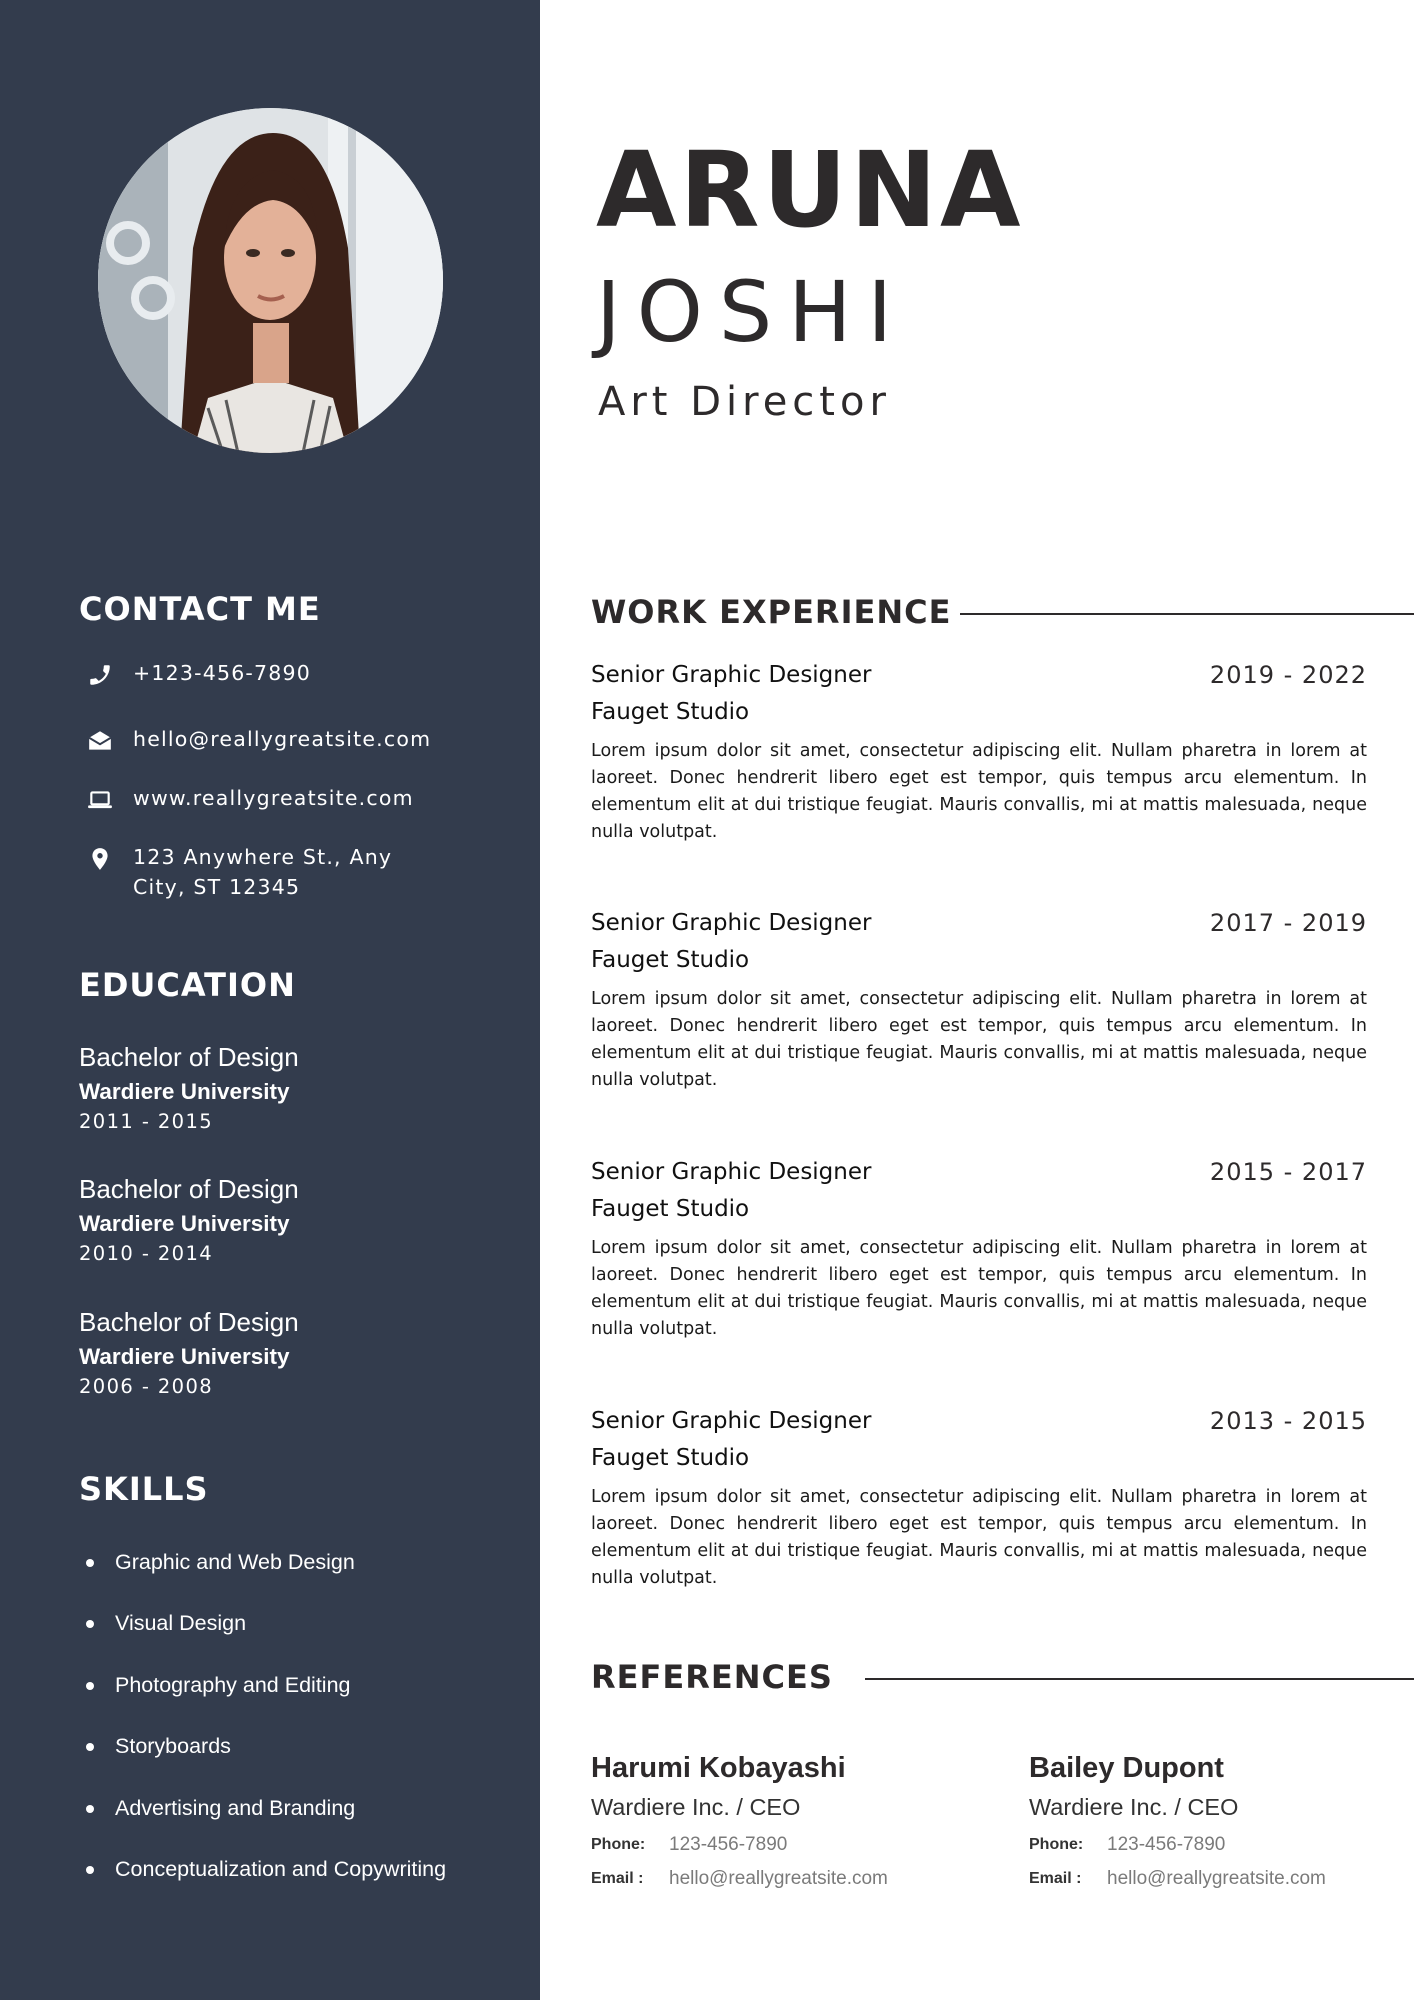 The height and width of the screenshot is (2000, 1414). Describe the element at coordinates (146, 1253) in the screenshot. I see `education-years: 2010 - 2014` at that location.